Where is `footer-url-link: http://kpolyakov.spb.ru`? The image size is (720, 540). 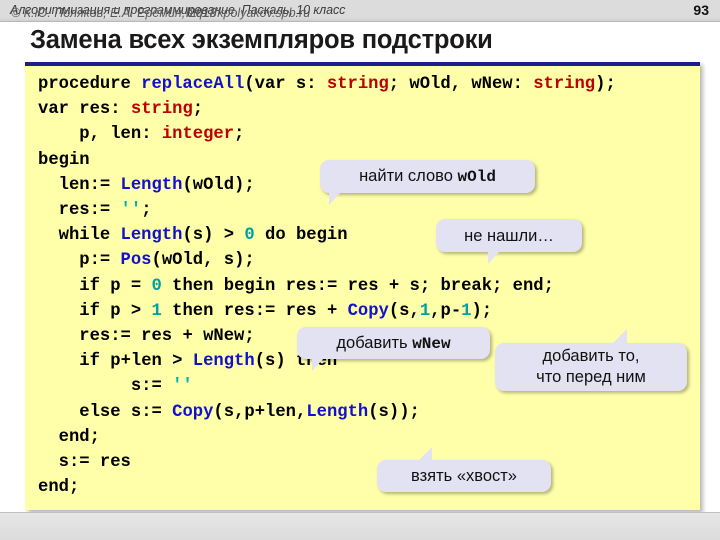 footer-url-link: http://kpolyakov.spb.ru is located at coordinates (248, 13).